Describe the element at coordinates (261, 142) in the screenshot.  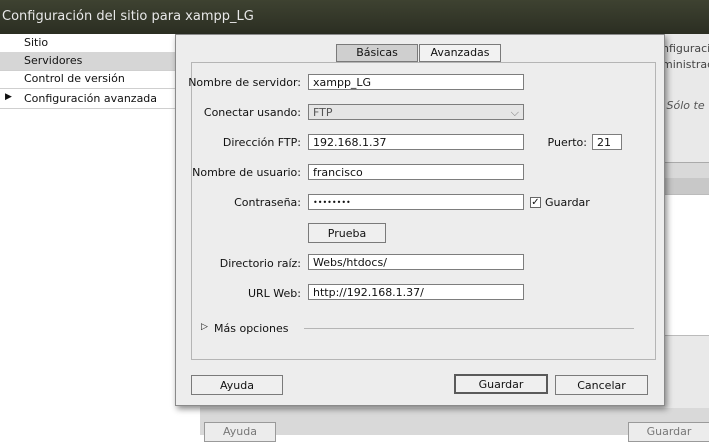
I see `ftp-address-label: Dirección FTP:` at that location.